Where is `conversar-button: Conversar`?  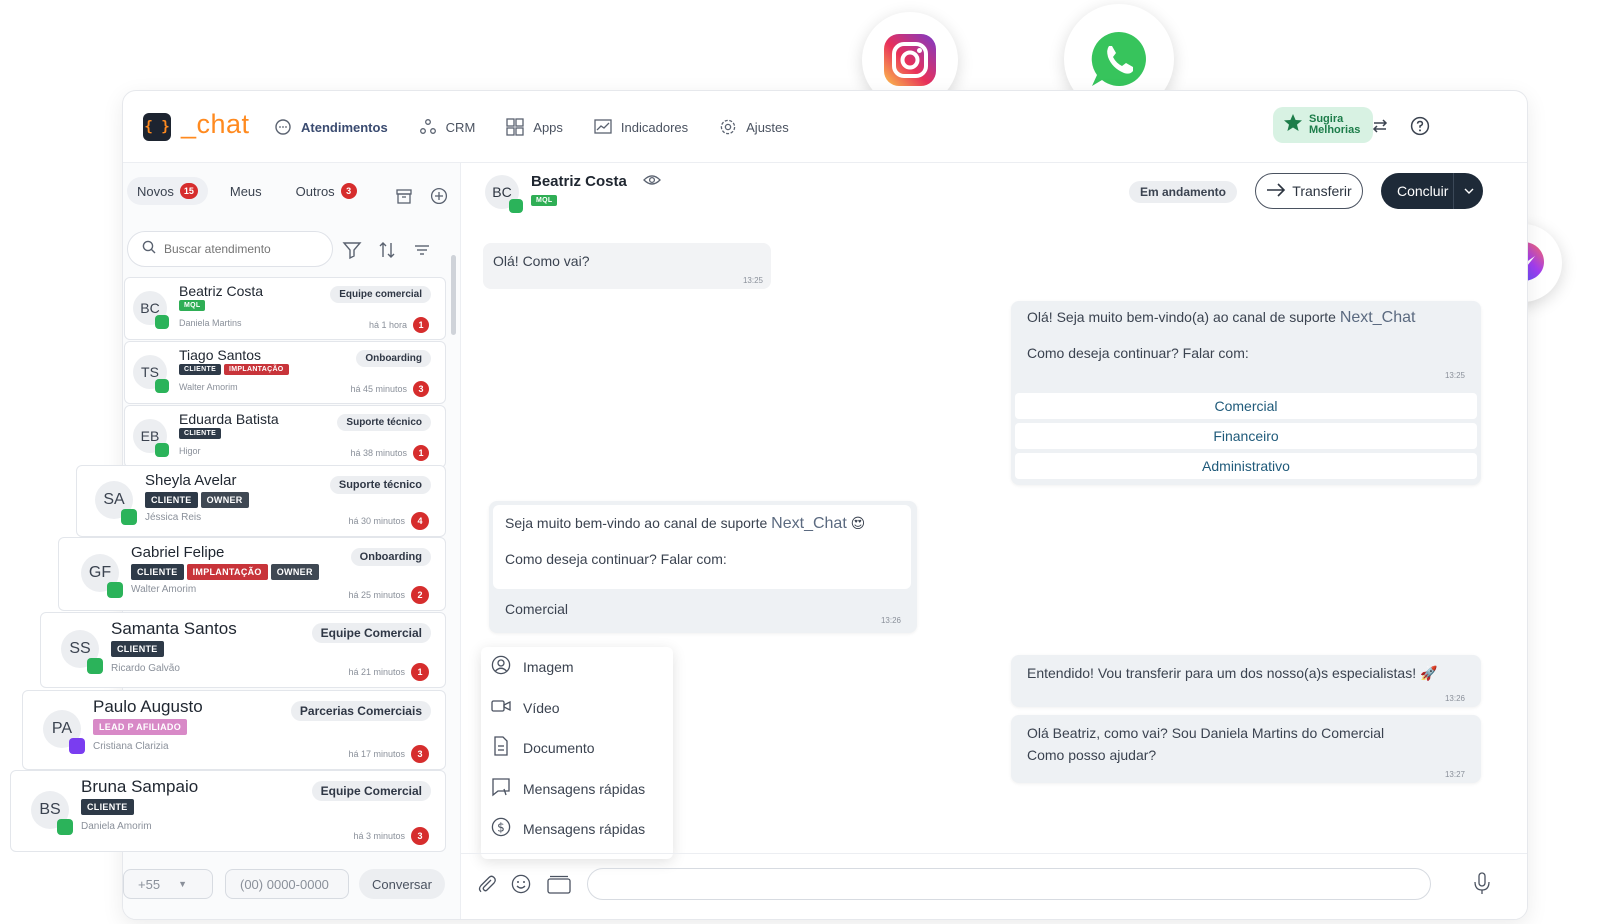
conversar-button: Conversar is located at coordinates (402, 884).